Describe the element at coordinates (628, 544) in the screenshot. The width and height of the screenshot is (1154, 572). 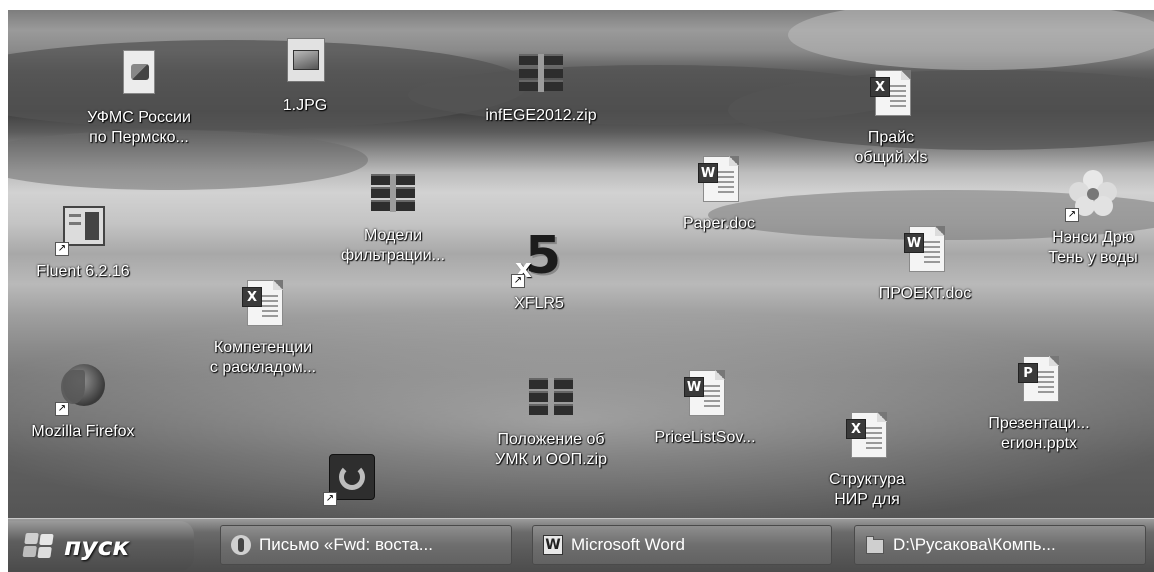
I see `taskbar-item-label: Microsoft Word` at that location.